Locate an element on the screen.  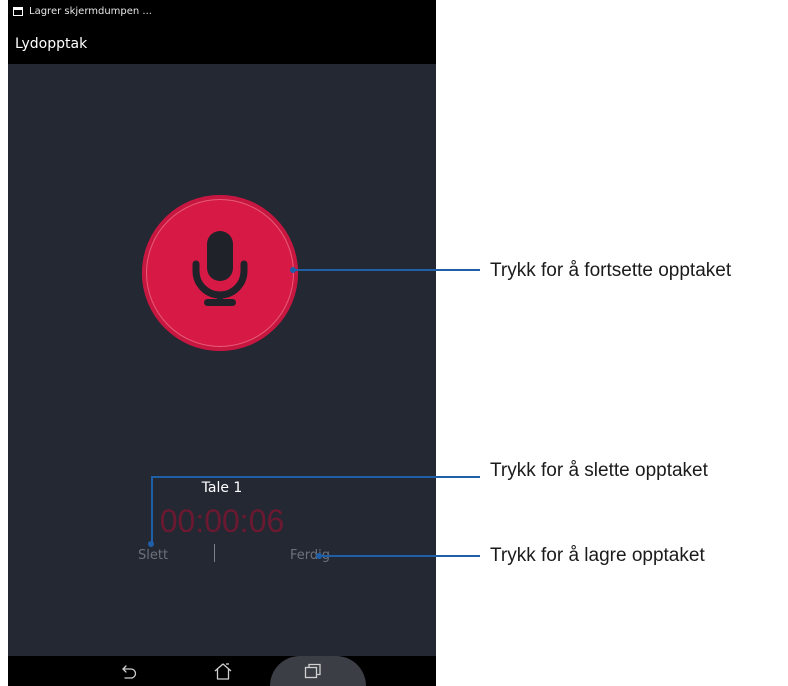
resume-record-button is located at coordinates (220, 273).